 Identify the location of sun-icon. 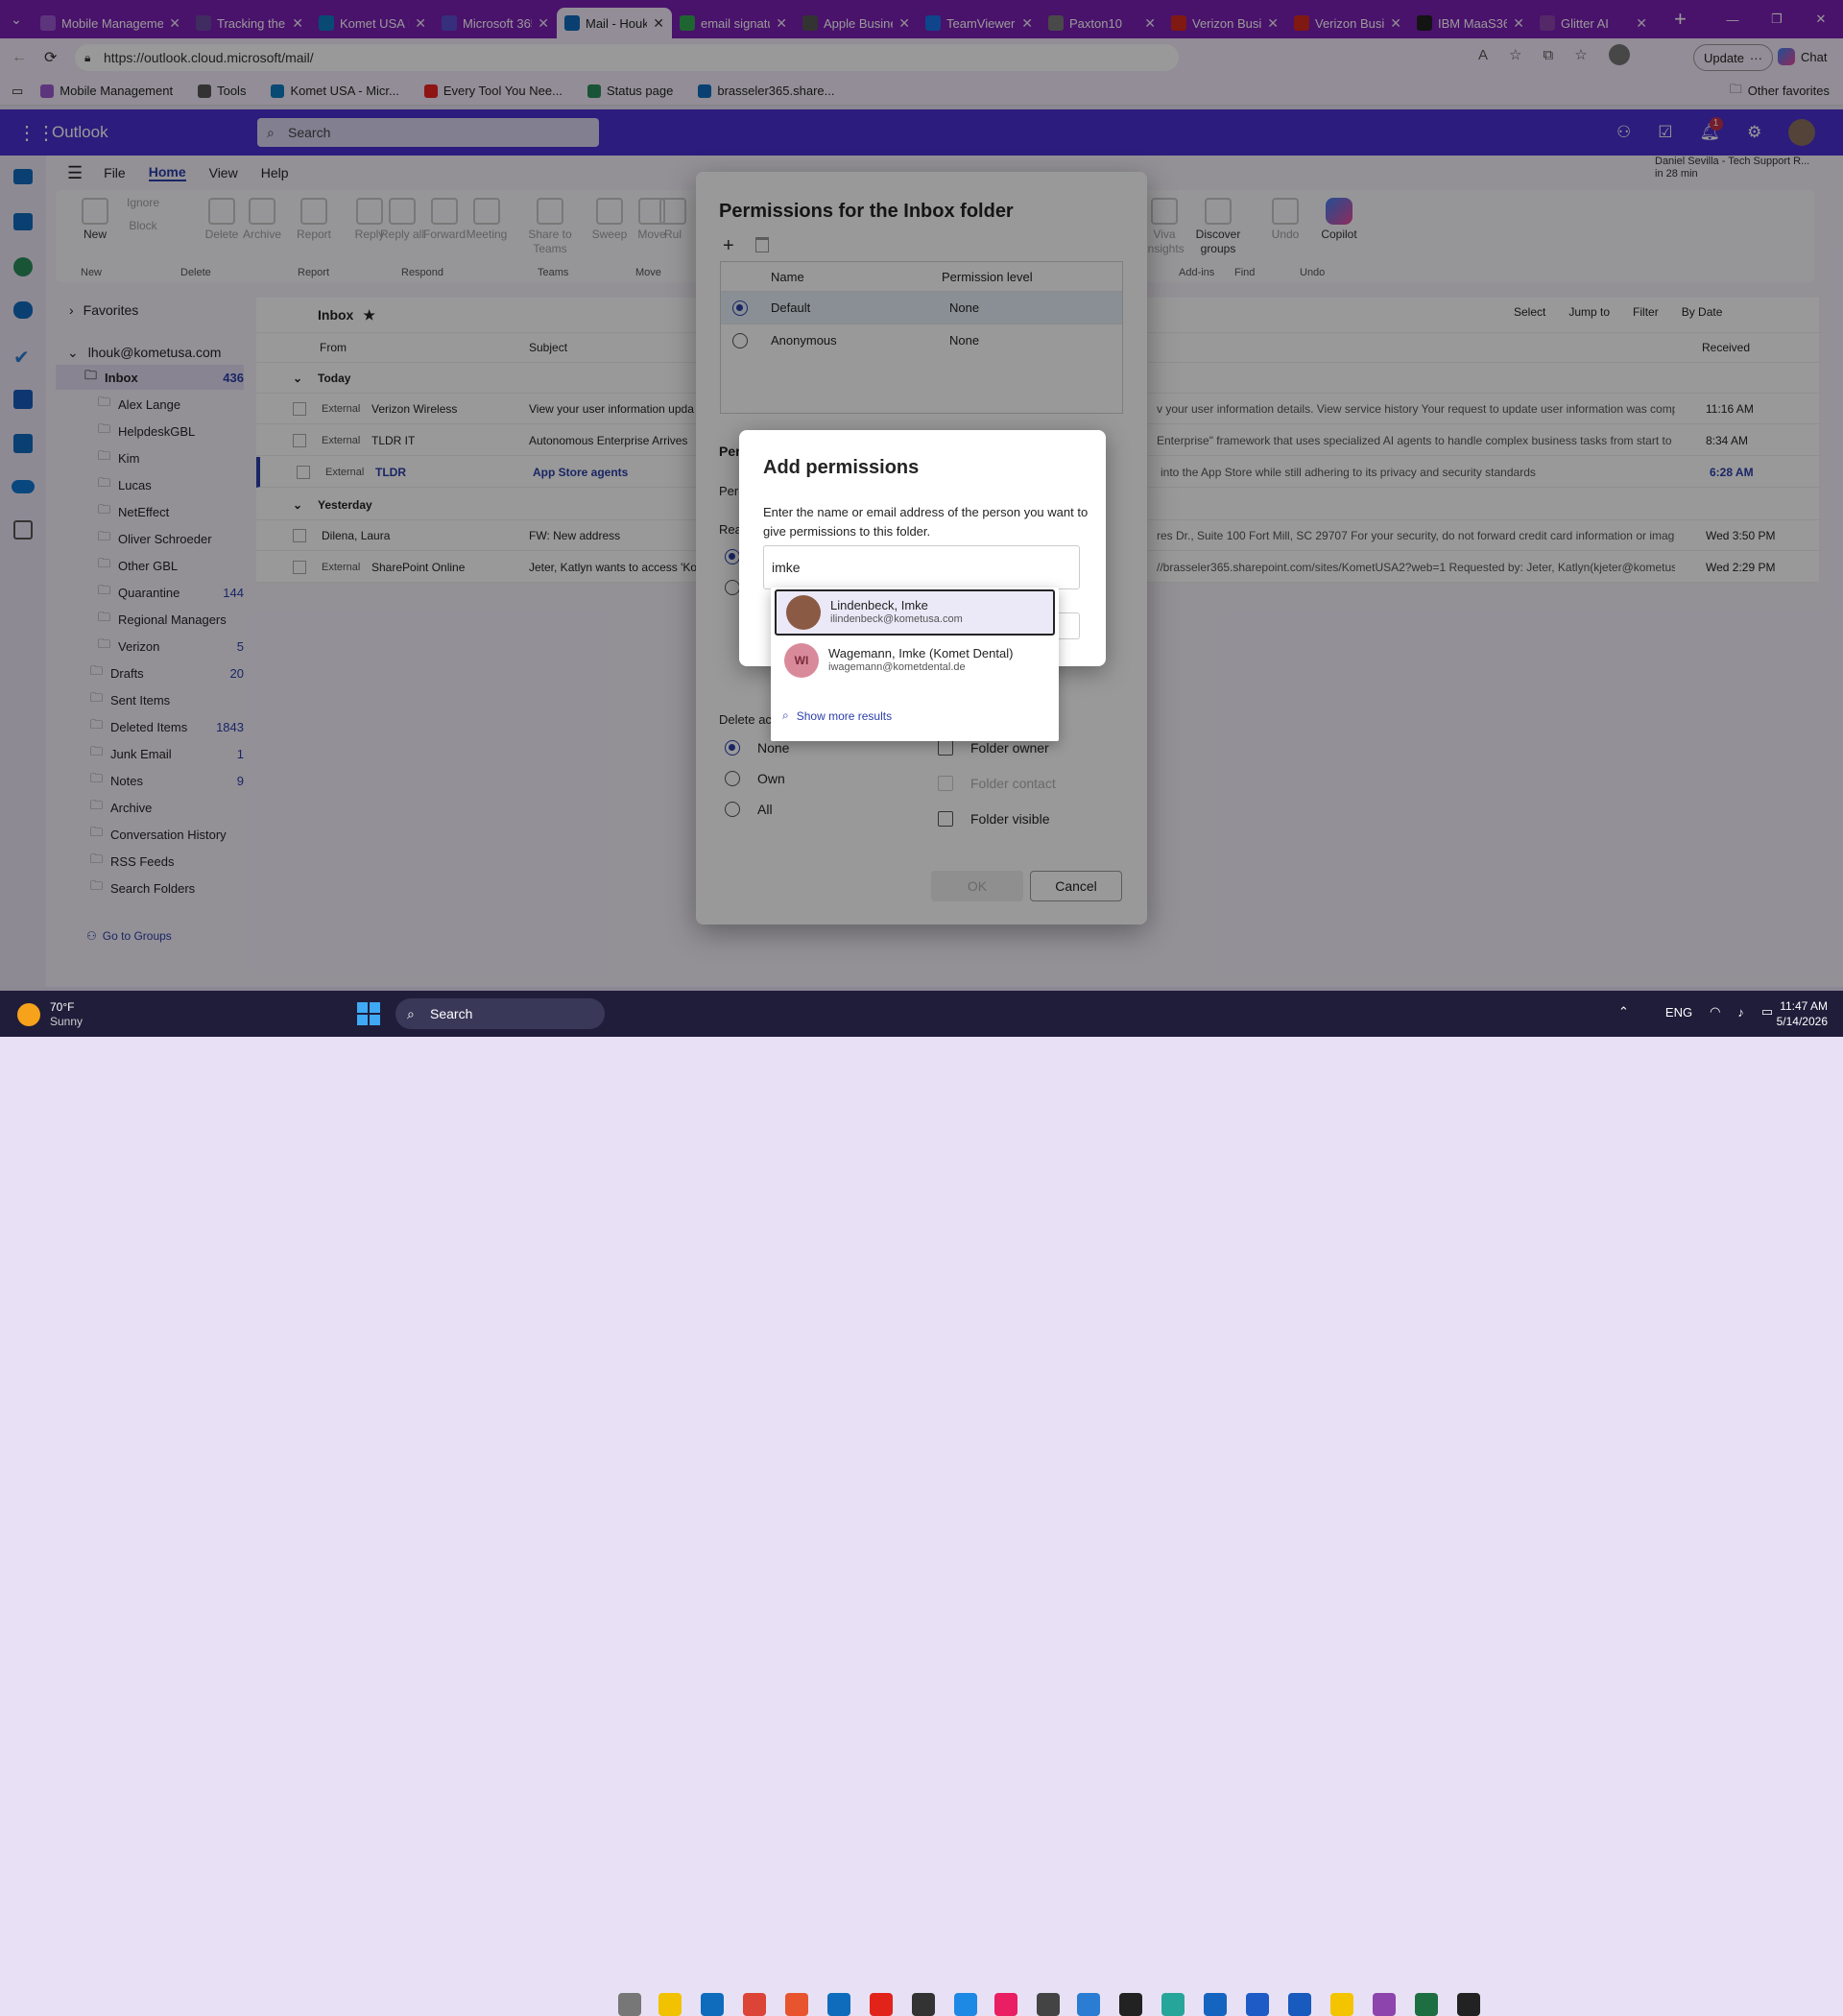
(28, 1015).